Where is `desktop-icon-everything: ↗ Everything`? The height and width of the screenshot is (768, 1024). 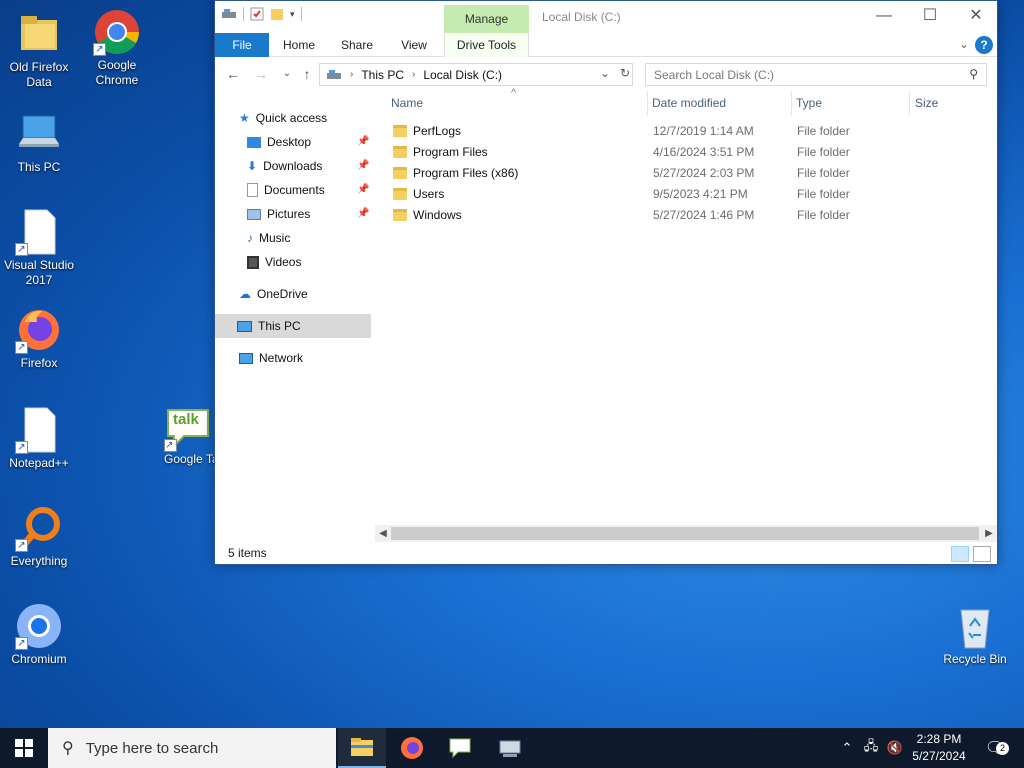 desktop-icon-everything: ↗ Everything is located at coordinates (39, 536).